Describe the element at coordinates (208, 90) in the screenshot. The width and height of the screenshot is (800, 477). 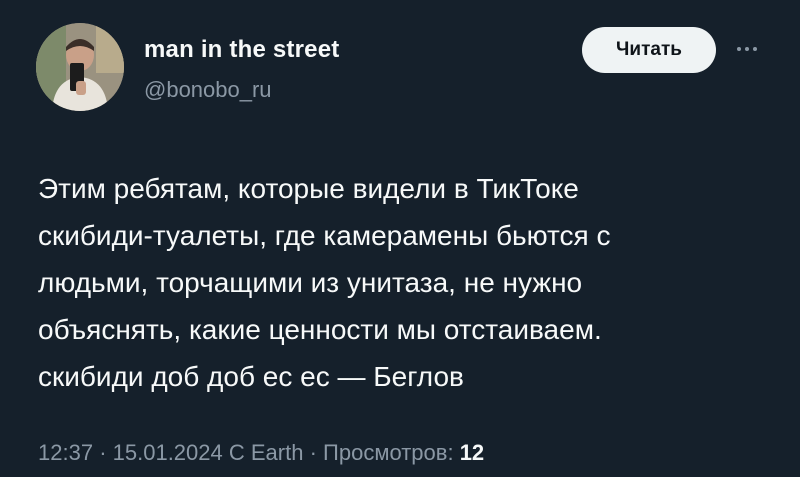
I see `author-handle: @bonobo_ru` at that location.